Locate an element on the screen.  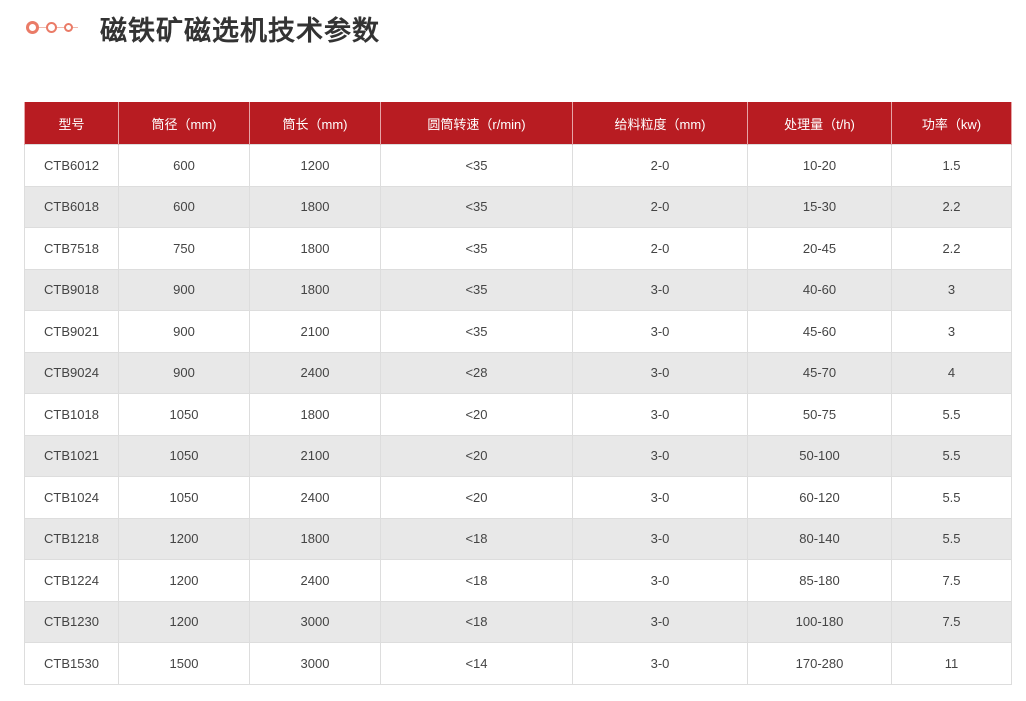
cell-model: CTB6012 is located at coordinates (71, 165).